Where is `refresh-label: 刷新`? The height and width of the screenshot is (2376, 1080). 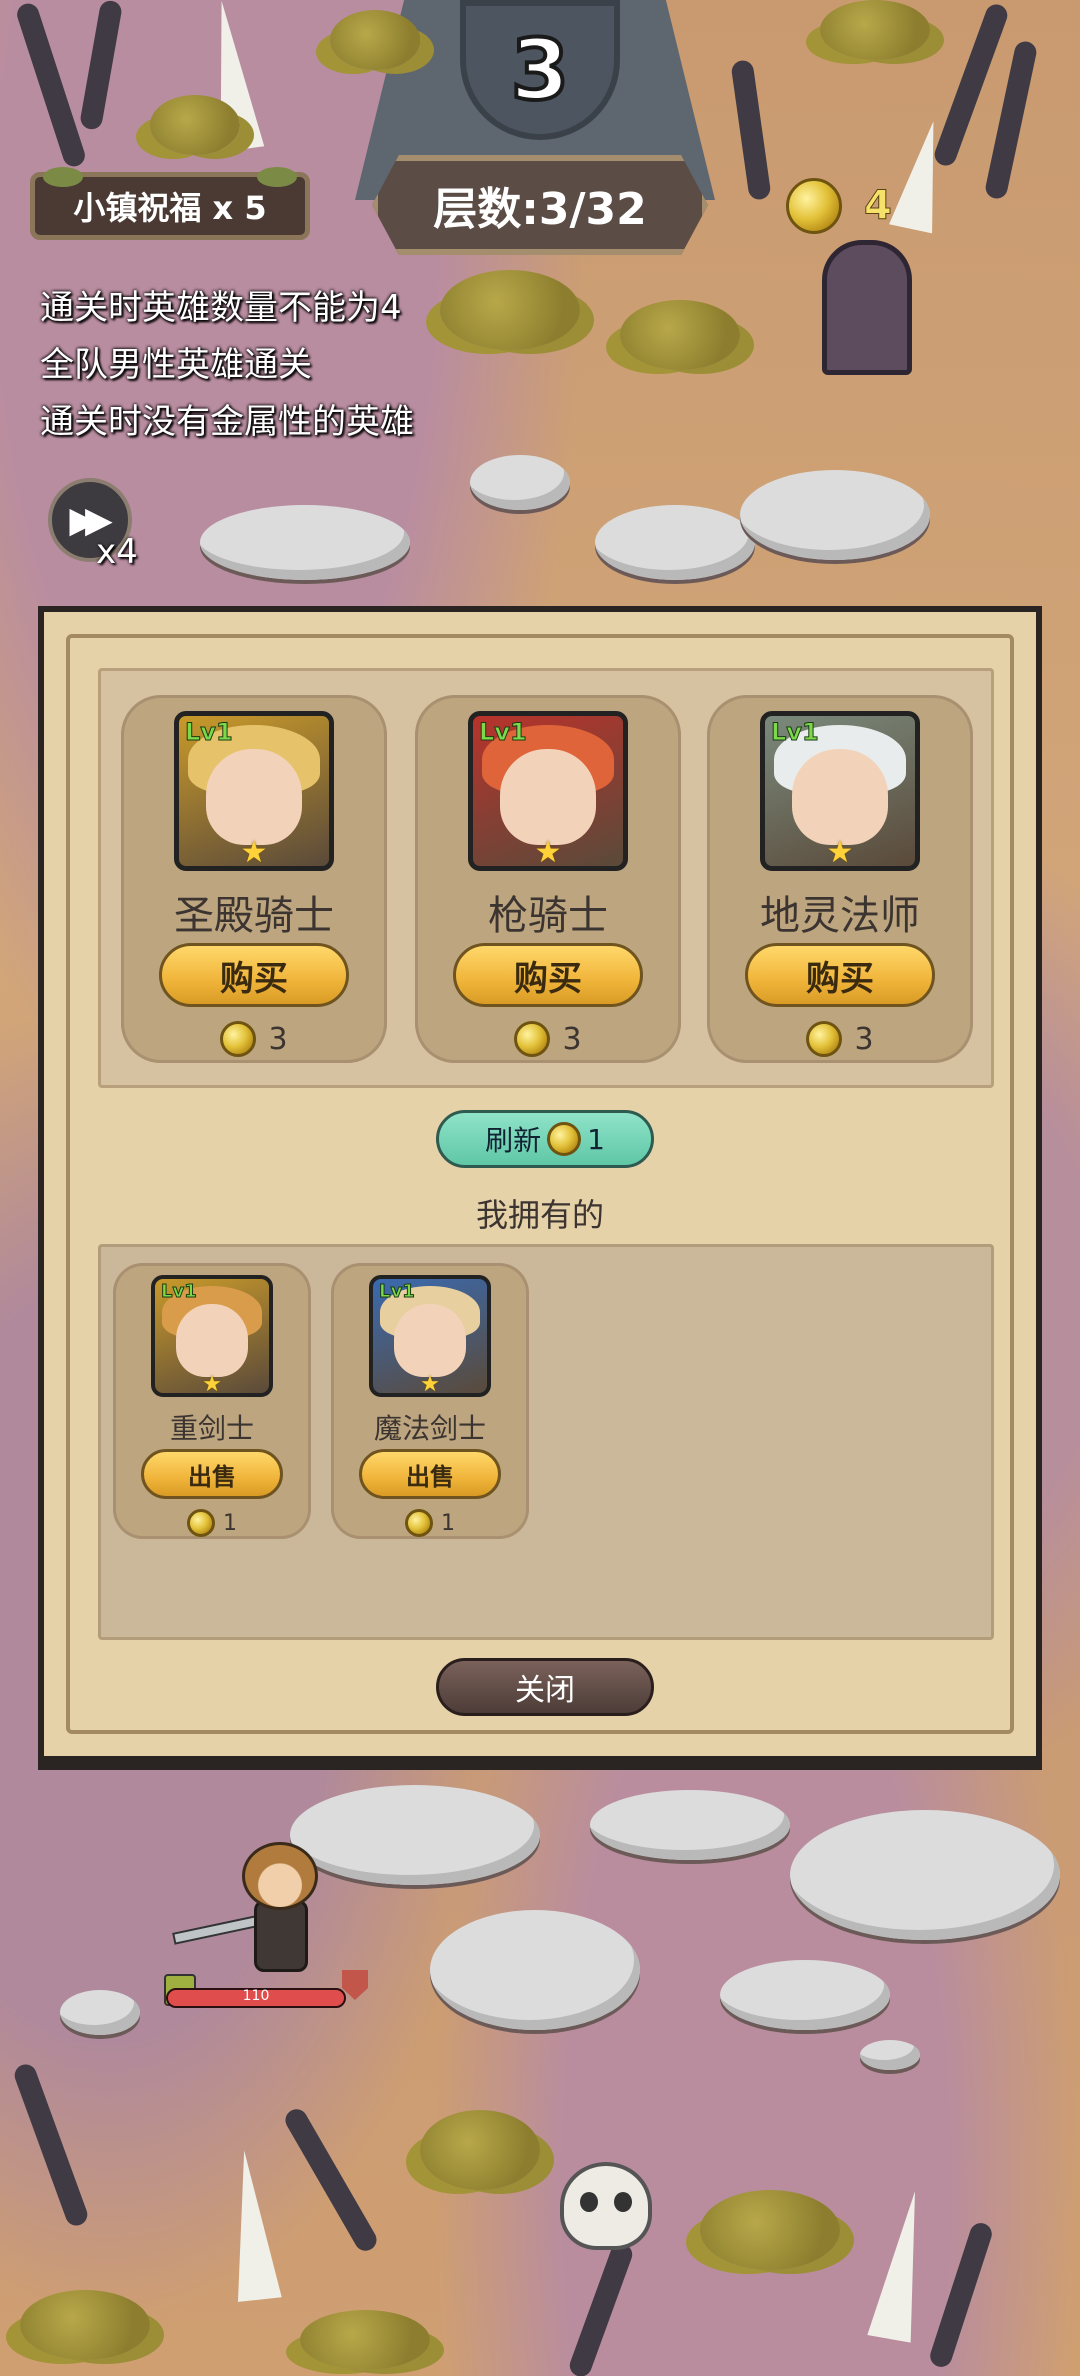 refresh-label: 刷新 is located at coordinates (513, 1140).